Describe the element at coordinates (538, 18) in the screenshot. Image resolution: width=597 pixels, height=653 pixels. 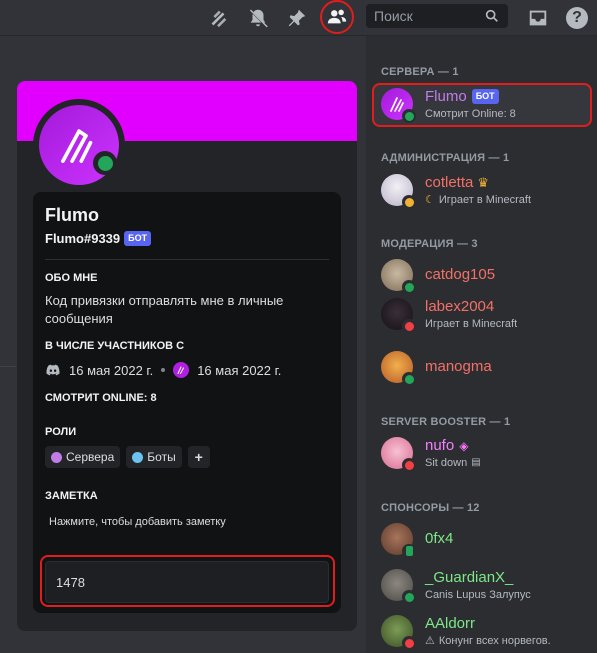
I see `inbox-icon` at that location.